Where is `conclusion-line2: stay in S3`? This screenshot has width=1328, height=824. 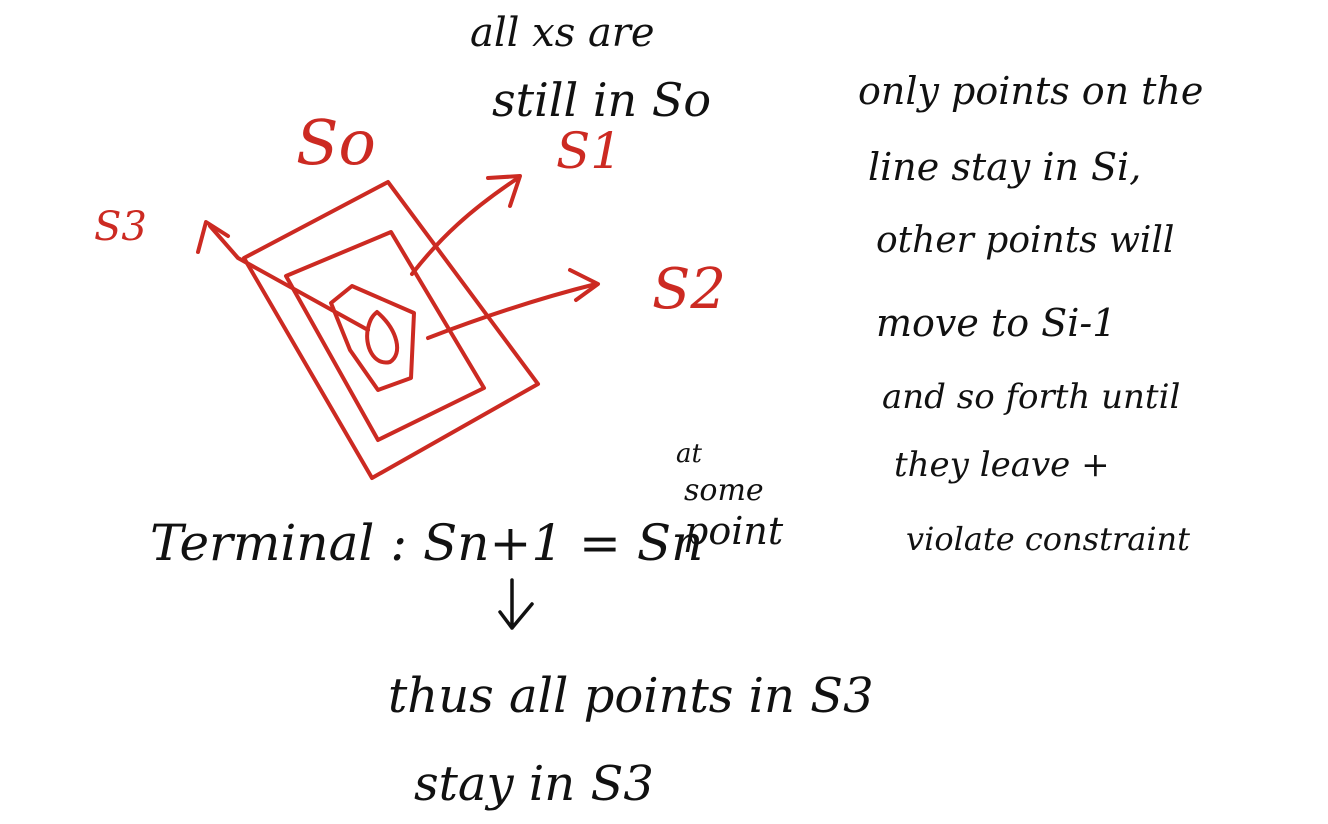
conclusion-line2: stay in S3 is located at coordinates (534, 784).